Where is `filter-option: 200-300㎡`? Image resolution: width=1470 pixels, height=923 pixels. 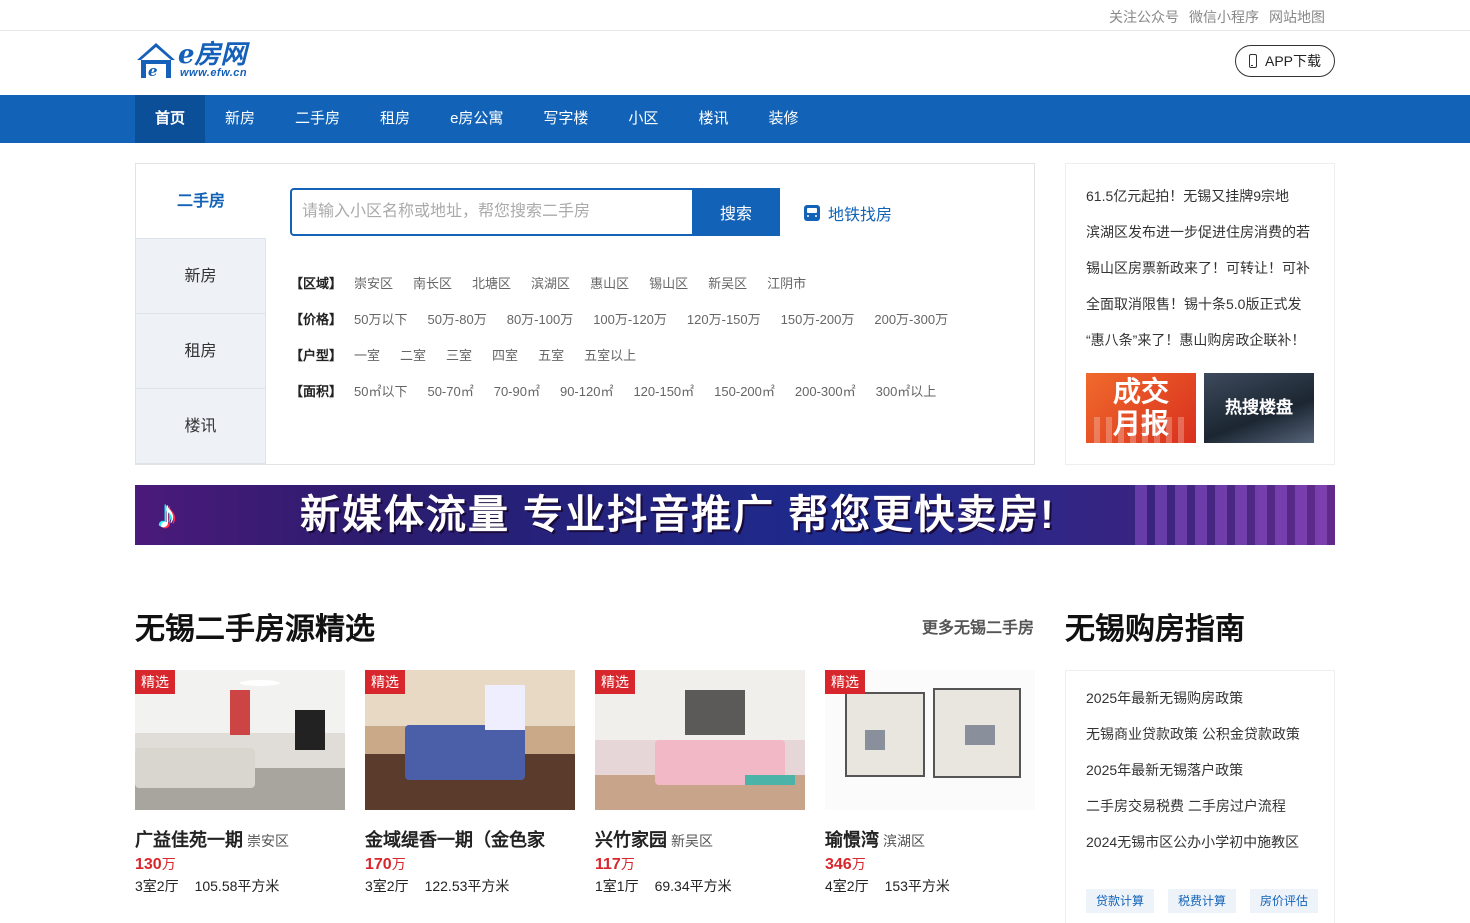 filter-option: 200-300㎡ is located at coordinates (825, 390).